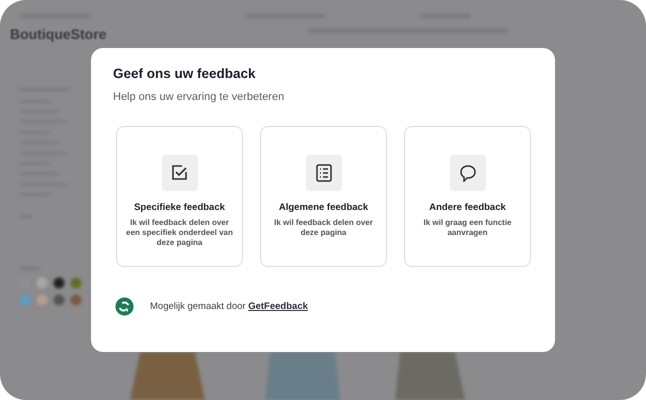  Describe the element at coordinates (324, 173) in the screenshot. I see `list-icon` at that location.